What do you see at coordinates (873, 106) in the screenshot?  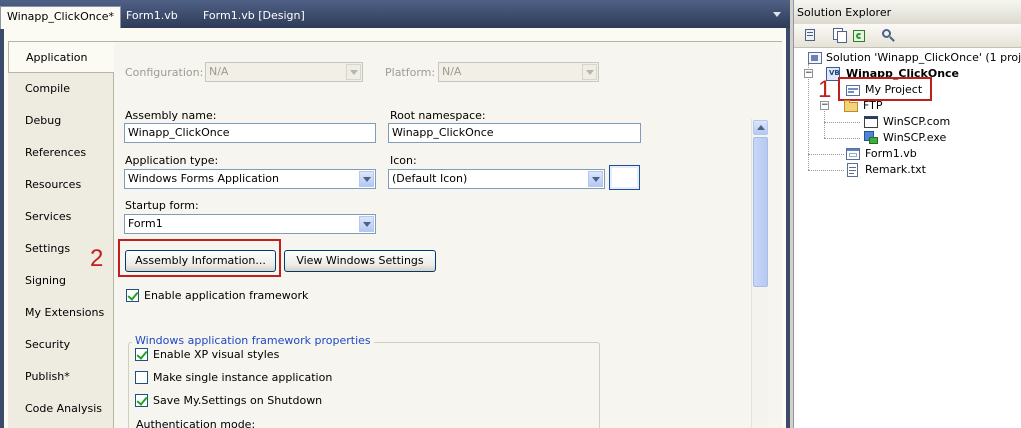 I see `ftp-folder-node: FTP` at bounding box center [873, 106].